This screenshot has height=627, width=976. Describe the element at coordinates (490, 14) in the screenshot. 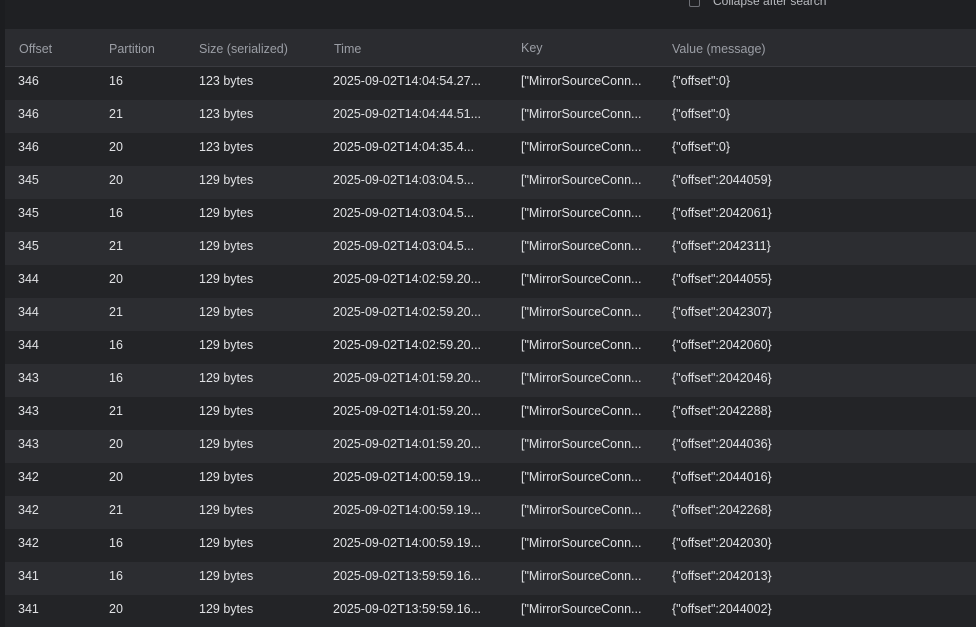

I see `search-toolbar: Collapse after search` at that location.